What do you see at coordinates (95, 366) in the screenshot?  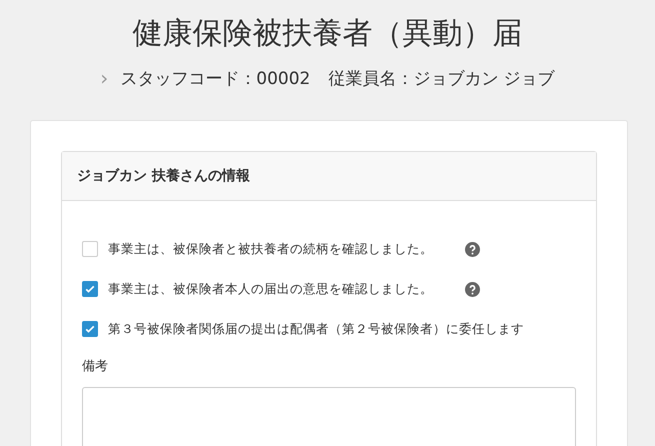 I see `remarks-label: 備考` at bounding box center [95, 366].